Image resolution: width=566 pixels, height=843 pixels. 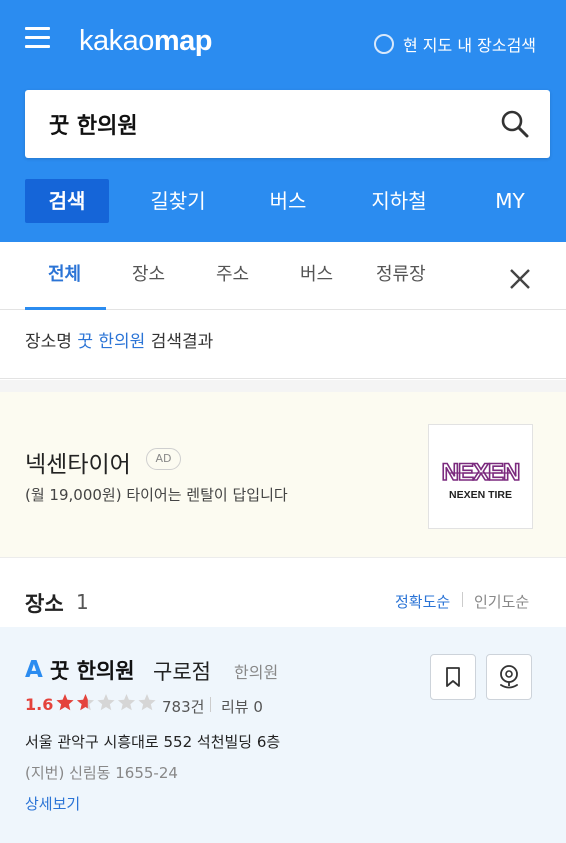 I want to click on tab-bus-stop: 정류장, so click(x=401, y=273).